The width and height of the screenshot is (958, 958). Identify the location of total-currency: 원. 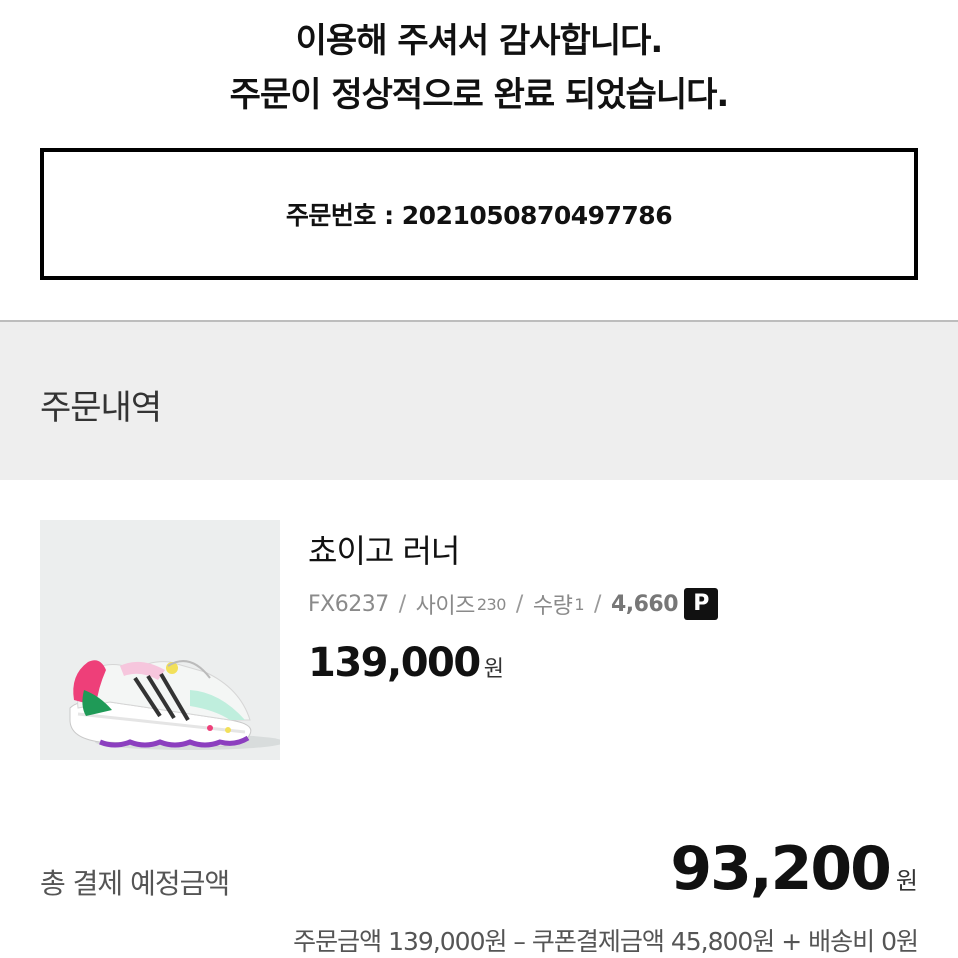
(906, 881).